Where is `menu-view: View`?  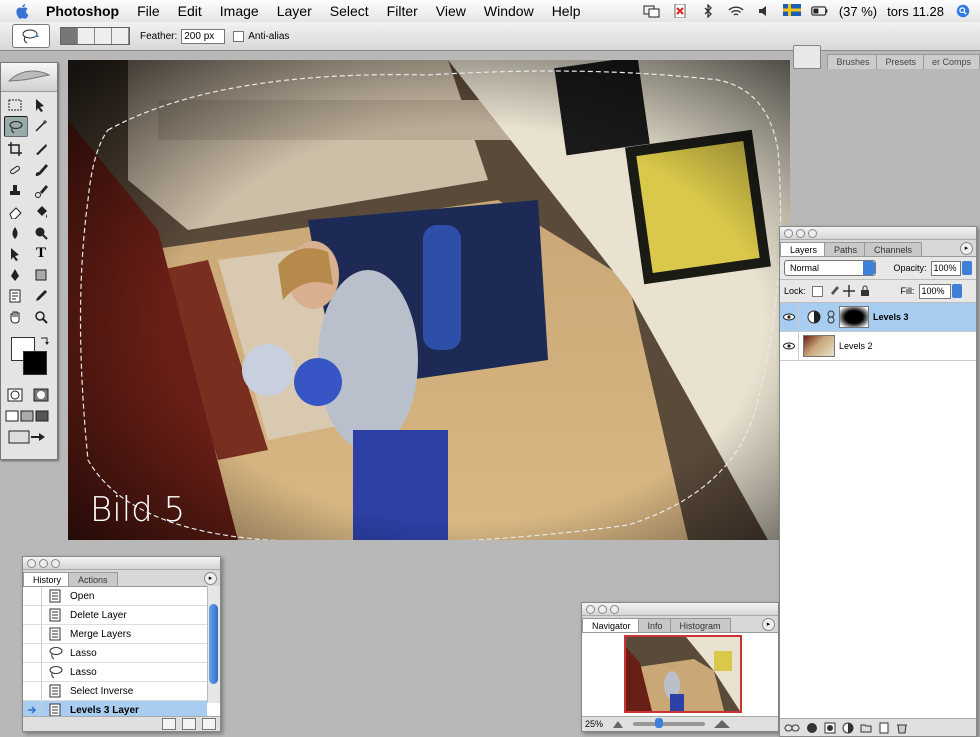 menu-view: View is located at coordinates (451, 11).